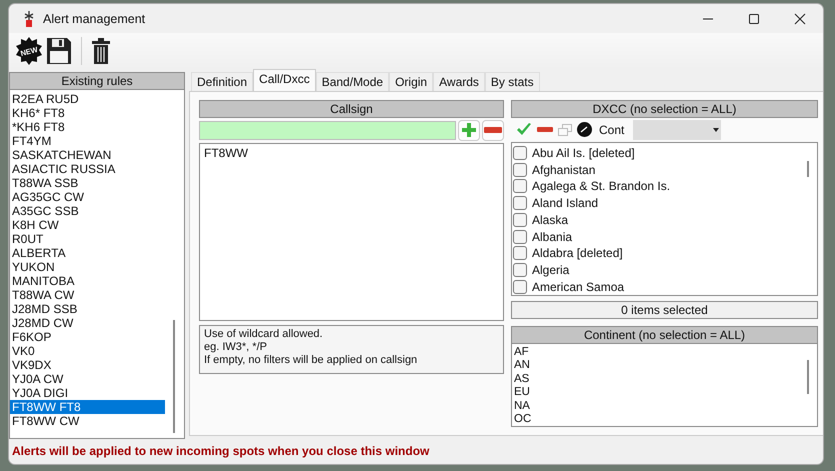 This screenshot has height=471, width=835. What do you see at coordinates (584, 130) in the screenshot?
I see `gauge-icon` at bounding box center [584, 130].